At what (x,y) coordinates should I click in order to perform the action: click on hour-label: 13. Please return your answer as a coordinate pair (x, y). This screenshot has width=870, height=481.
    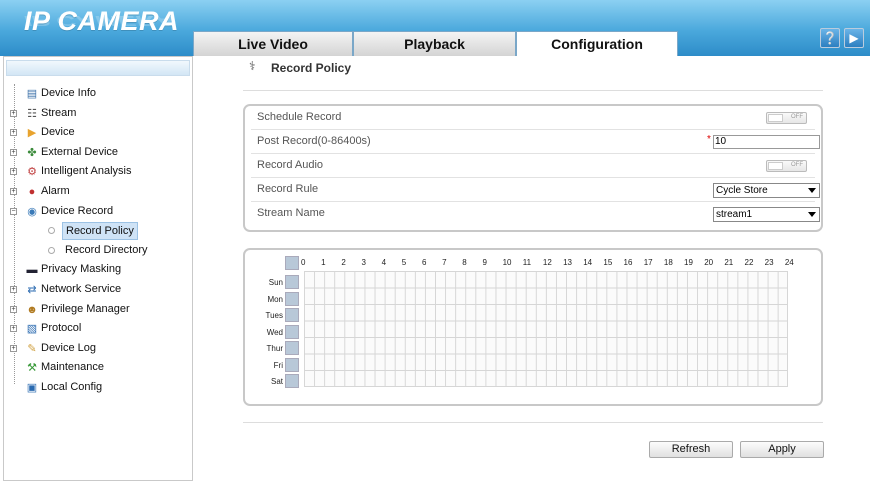
    Looking at the image, I should click on (567, 262).